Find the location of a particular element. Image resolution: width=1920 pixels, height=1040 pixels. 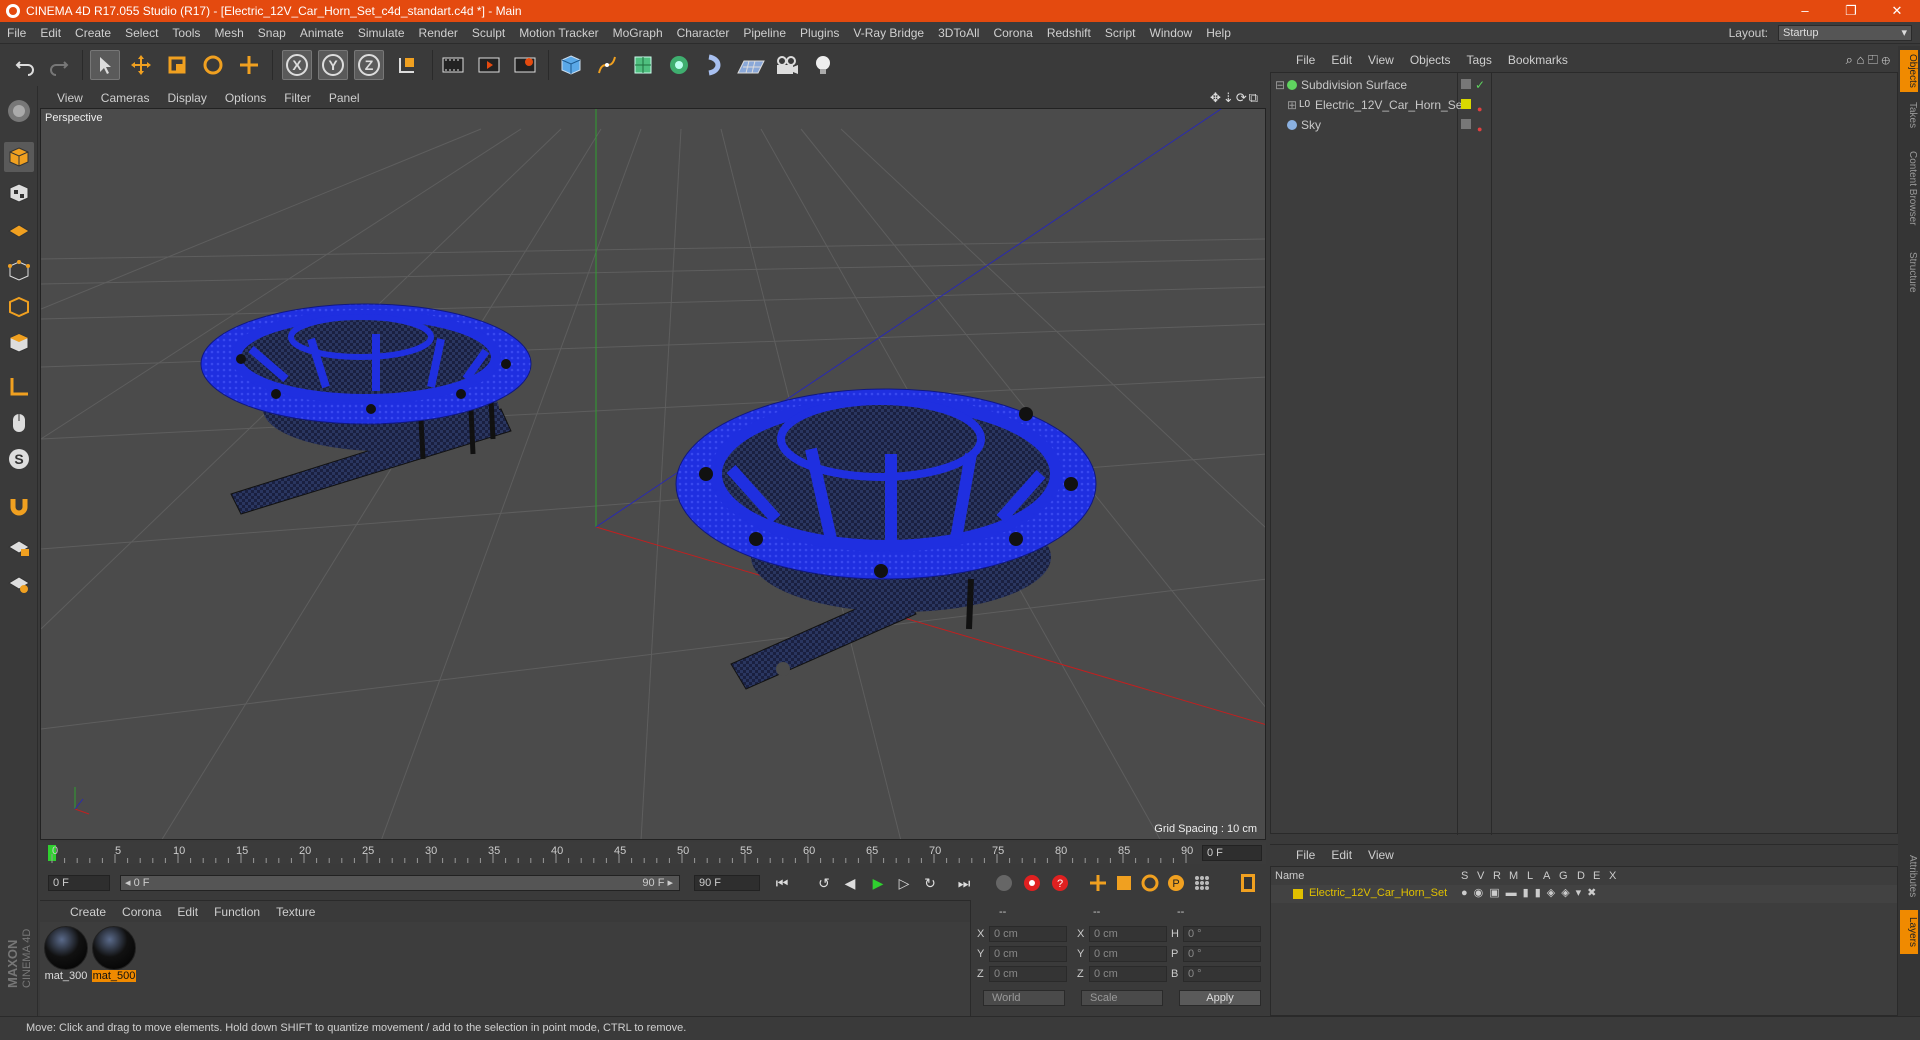

menu-tools: Tools is located at coordinates (186, 33).